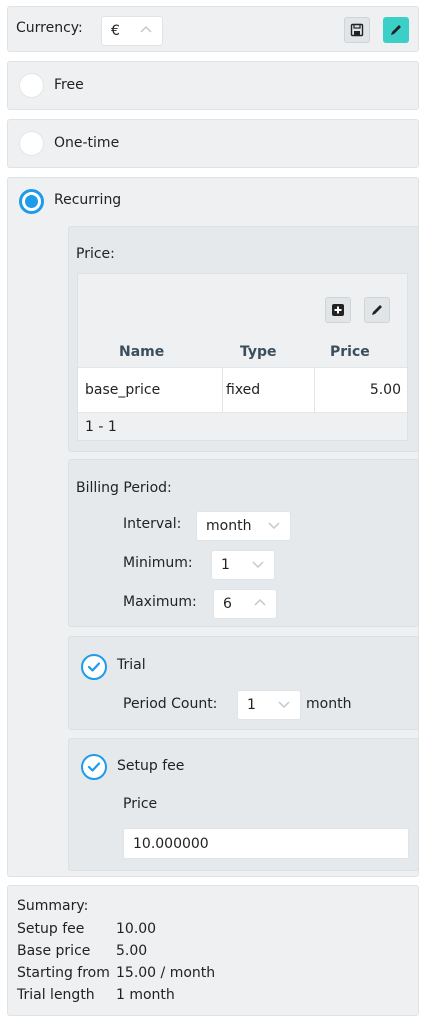 The image size is (427, 1024). What do you see at coordinates (258, 352) in the screenshot?
I see `column-header-type: Type` at bounding box center [258, 352].